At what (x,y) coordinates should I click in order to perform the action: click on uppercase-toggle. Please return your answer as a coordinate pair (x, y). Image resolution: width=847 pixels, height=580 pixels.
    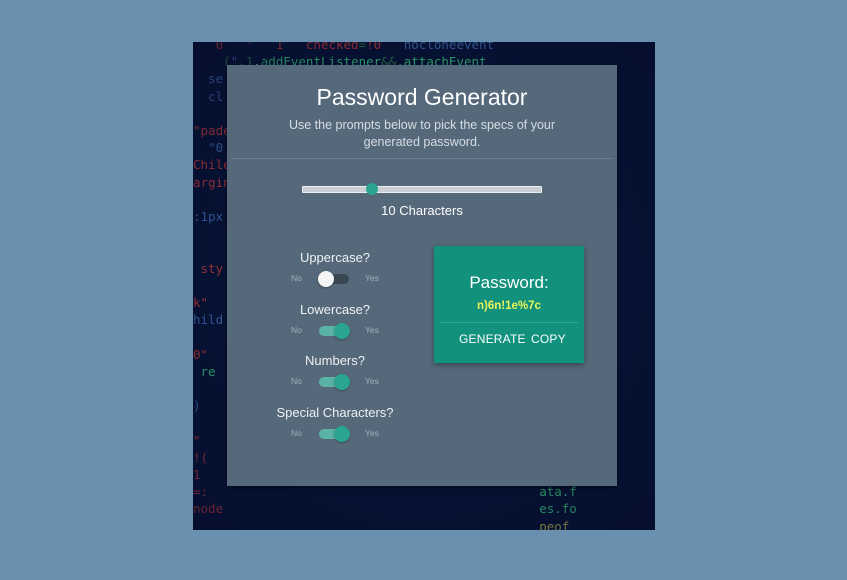
    Looking at the image, I should click on (334, 279).